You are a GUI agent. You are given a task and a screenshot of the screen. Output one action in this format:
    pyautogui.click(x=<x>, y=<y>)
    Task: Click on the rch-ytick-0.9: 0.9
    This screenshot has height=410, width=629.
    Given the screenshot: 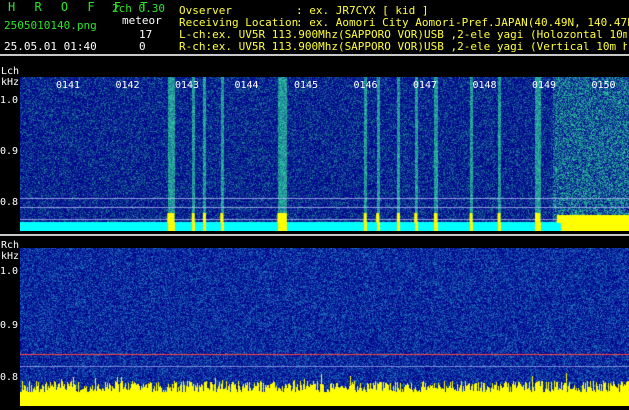 What is the action you would take?
    pyautogui.click(x=9, y=325)
    